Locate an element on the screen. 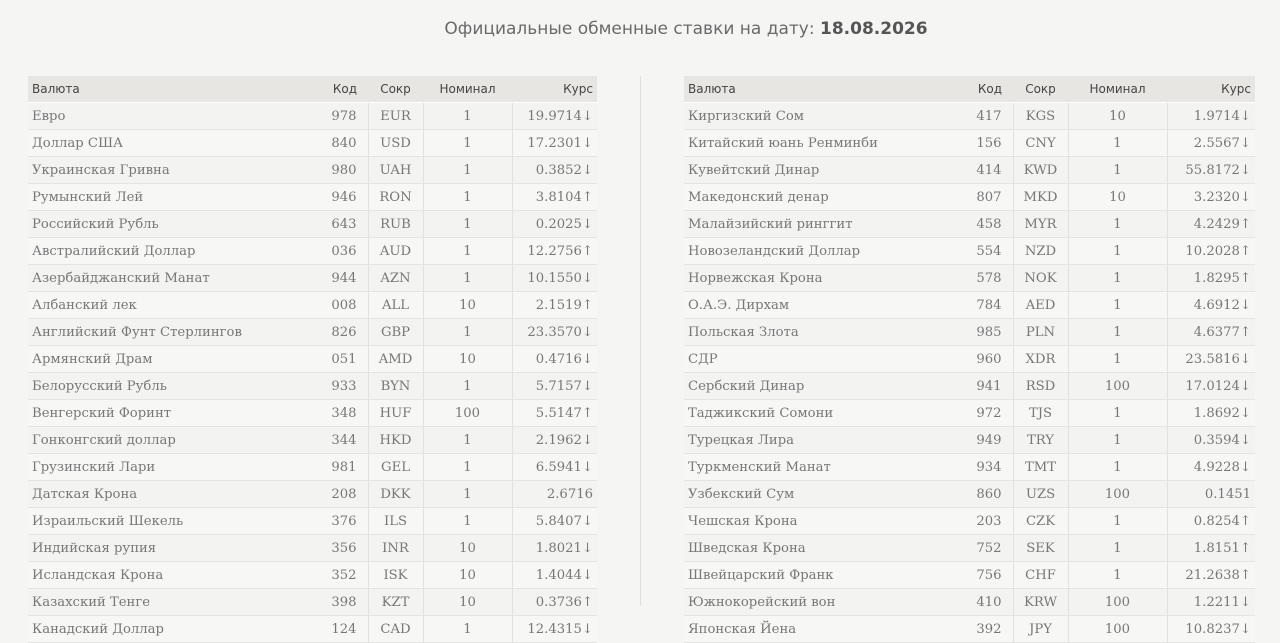 The image size is (1280, 643). currency-rate: 6.5941↓ is located at coordinates (554, 467).